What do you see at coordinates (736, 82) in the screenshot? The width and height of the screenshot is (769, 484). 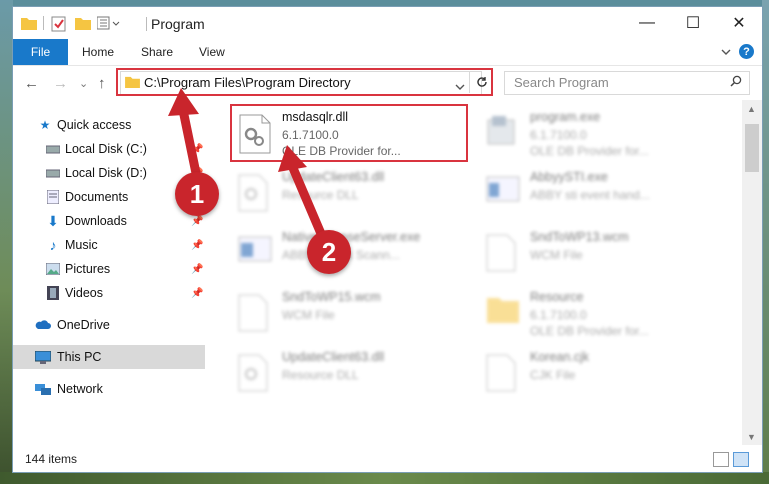 I see `search-icon` at bounding box center [736, 82].